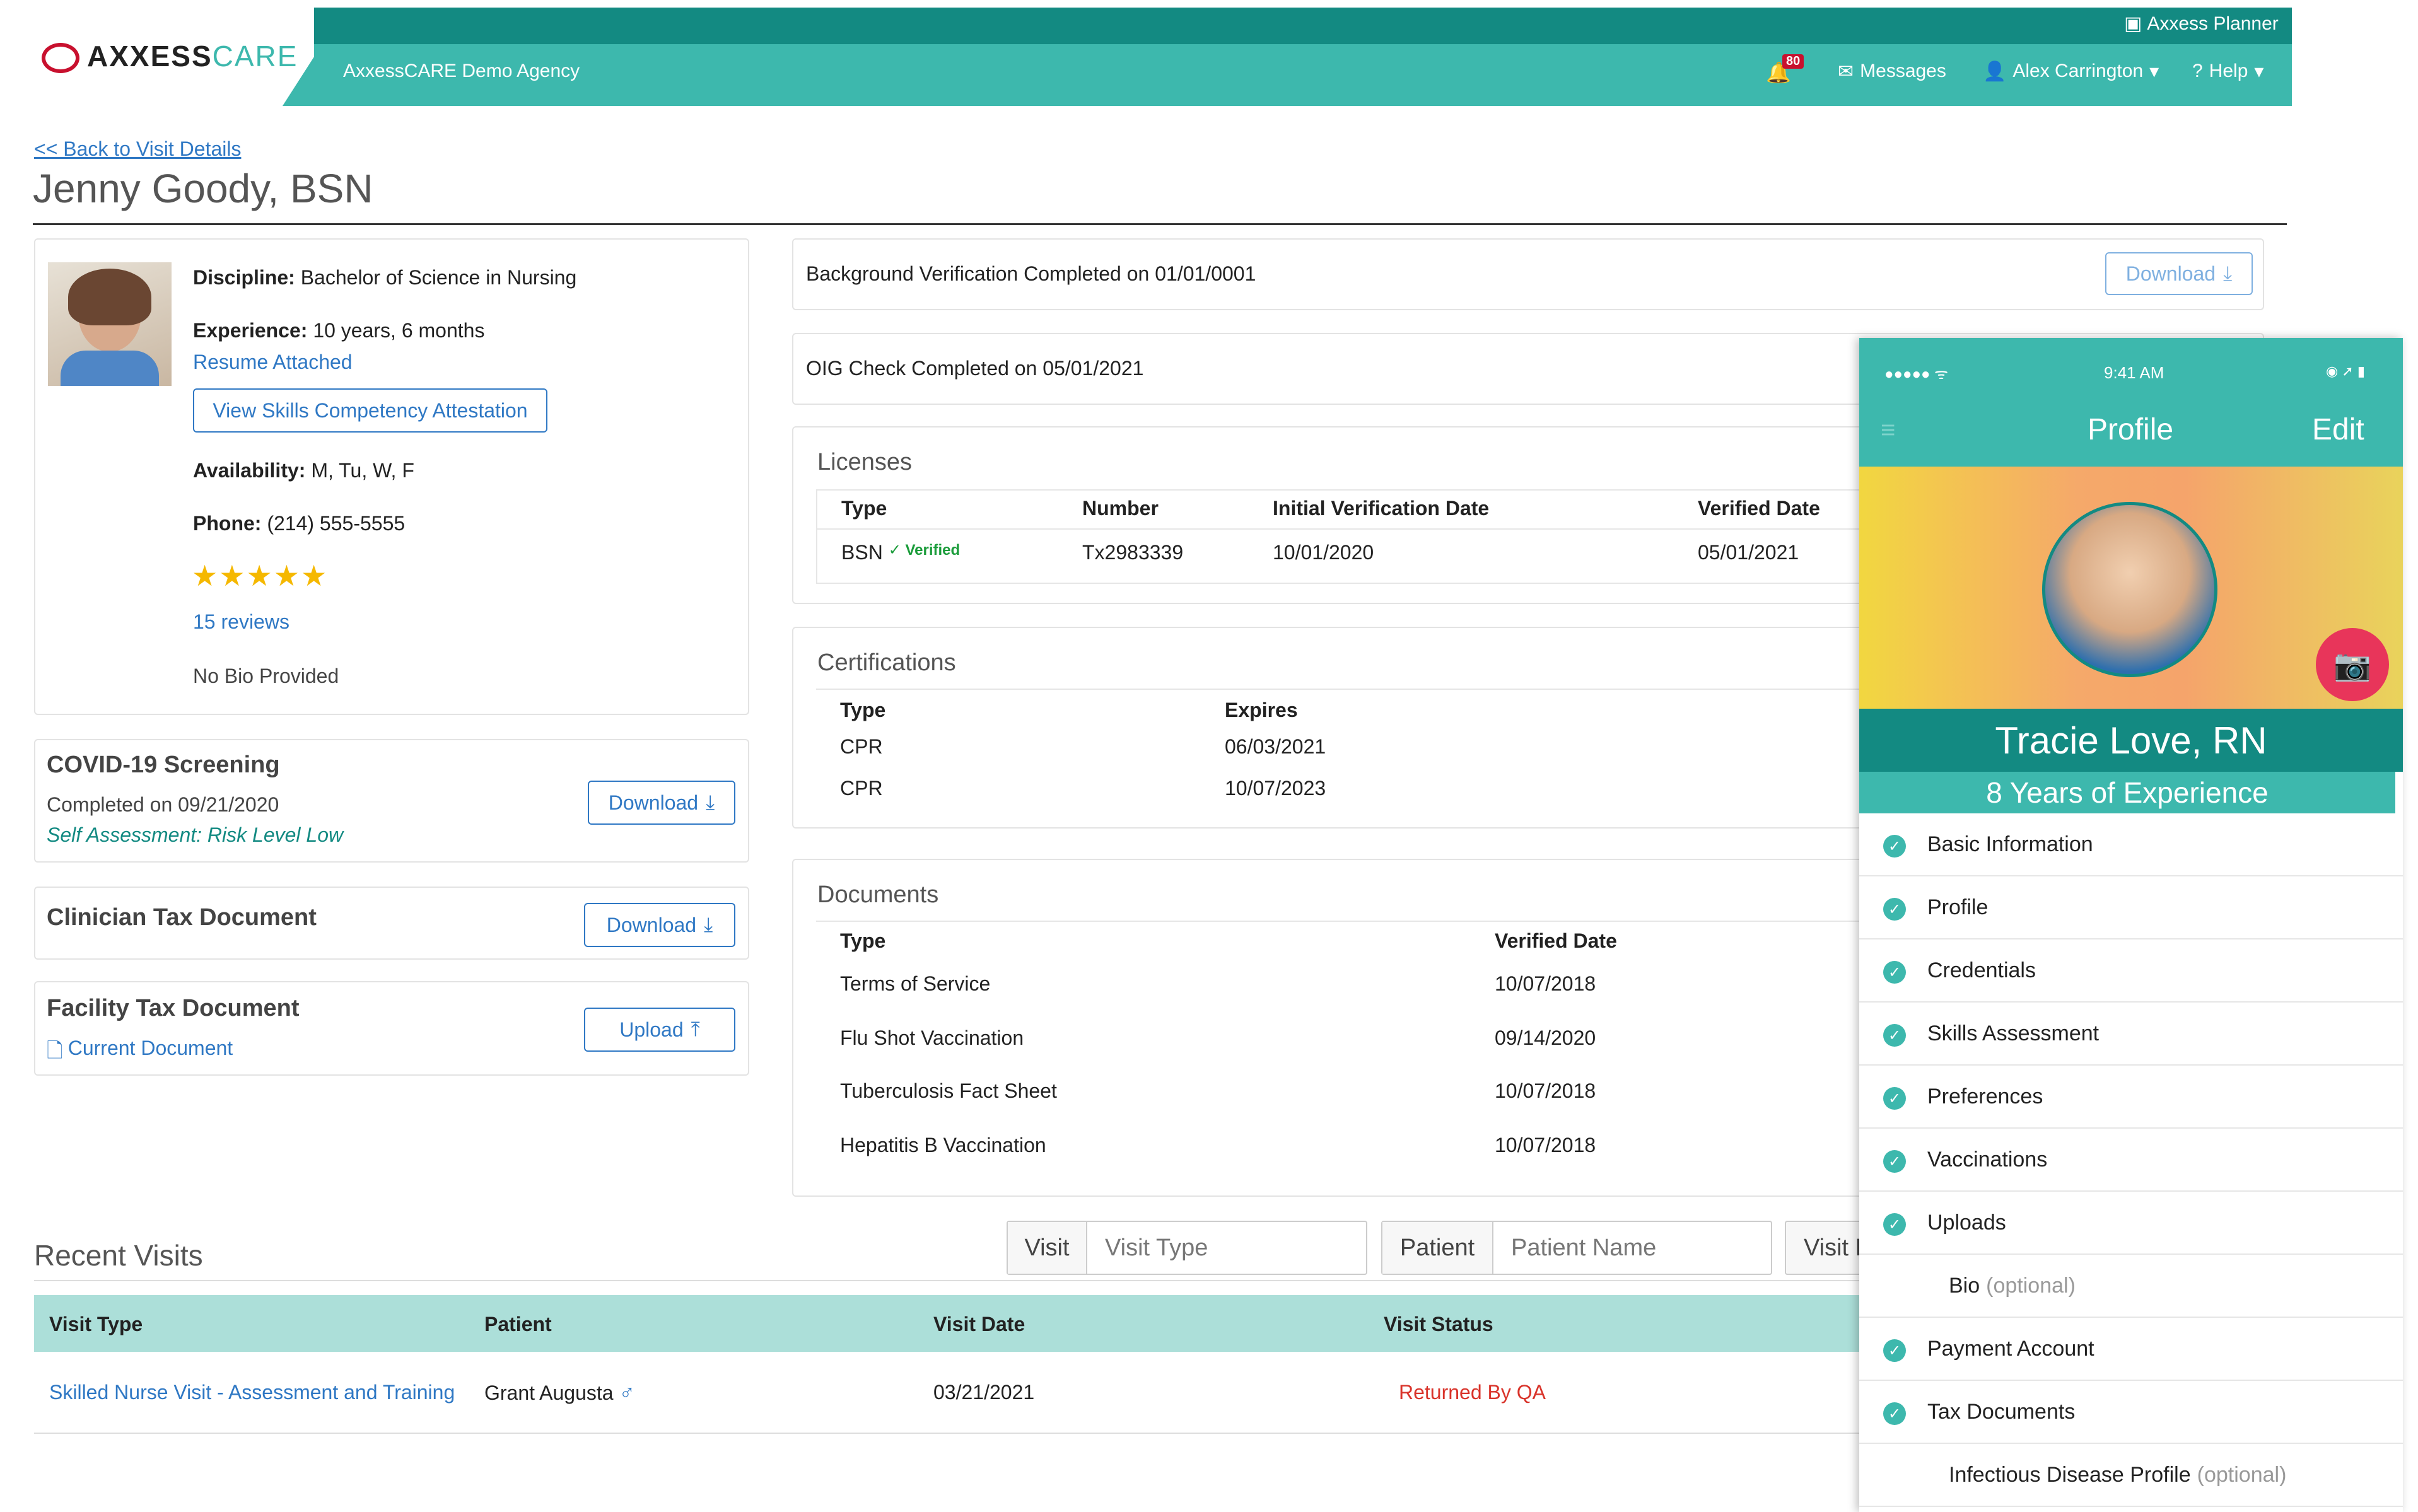  I want to click on background-download-button: Download ⤓, so click(2179, 273).